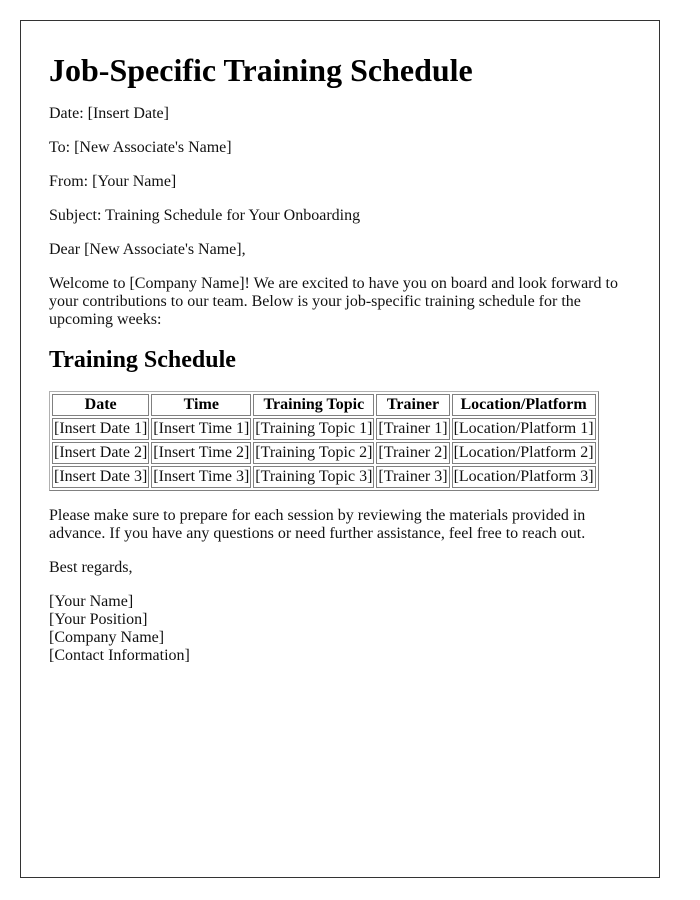 This screenshot has width=700, height=900. I want to click on cell-date: [Insert Date 2], so click(101, 453).